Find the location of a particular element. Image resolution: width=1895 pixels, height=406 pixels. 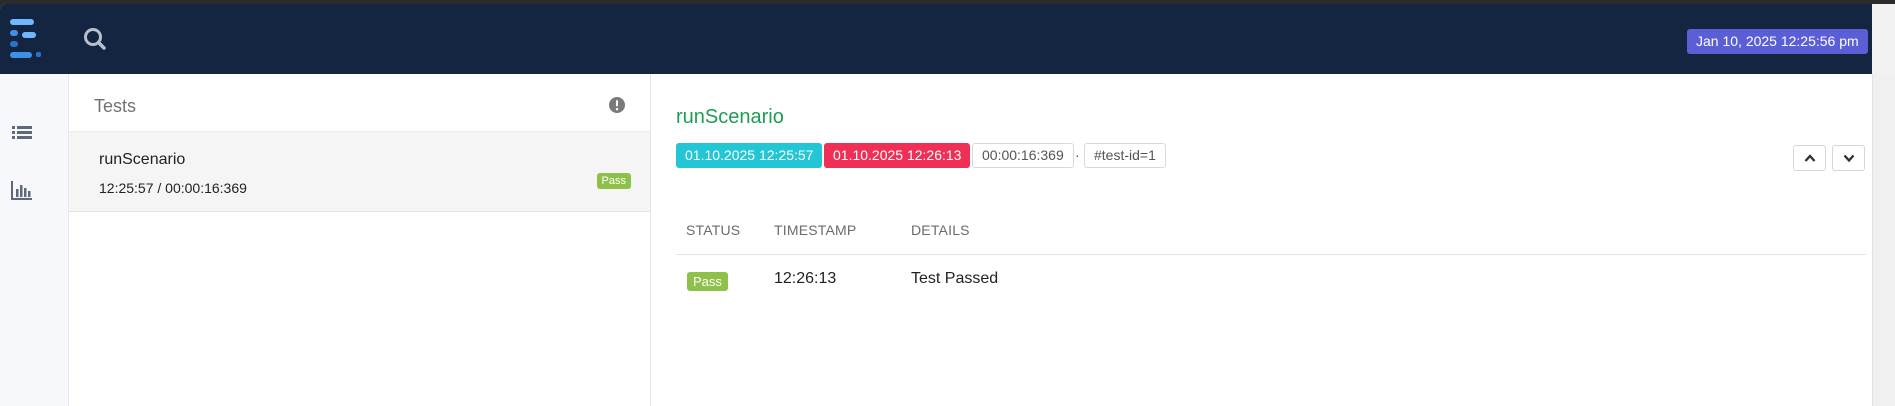

duration-badge: 00:00:16:369 is located at coordinates (1023, 155).